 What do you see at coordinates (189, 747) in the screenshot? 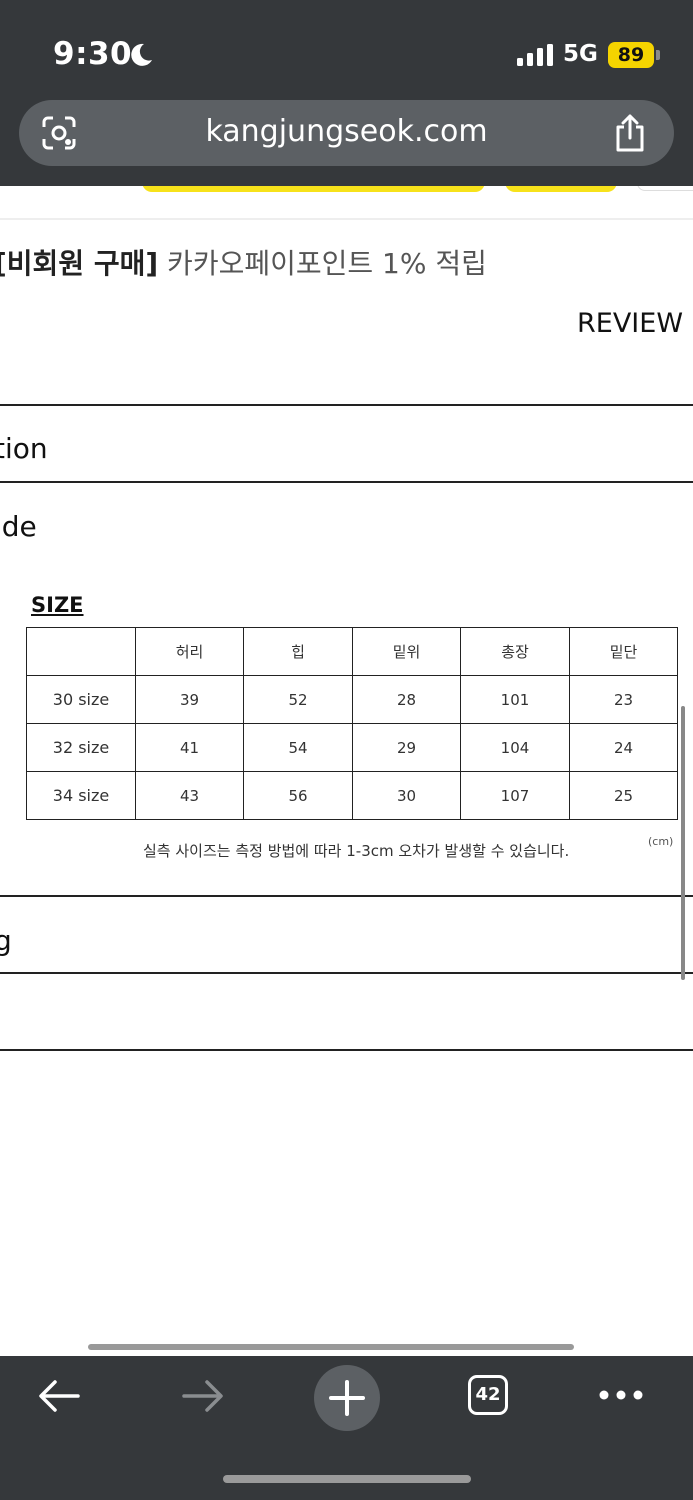
I see `table-cell: 41` at bounding box center [189, 747].